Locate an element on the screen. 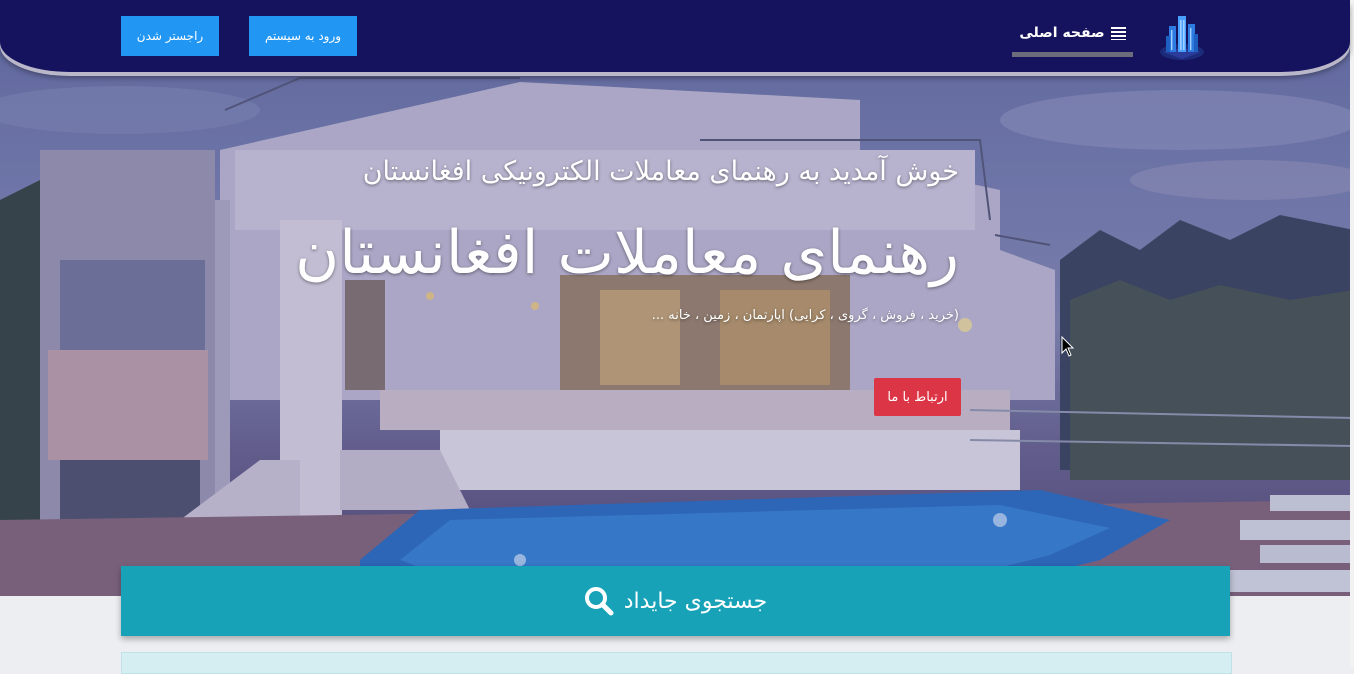 The width and height of the screenshot is (1354, 674). content-panel is located at coordinates (676, 663).